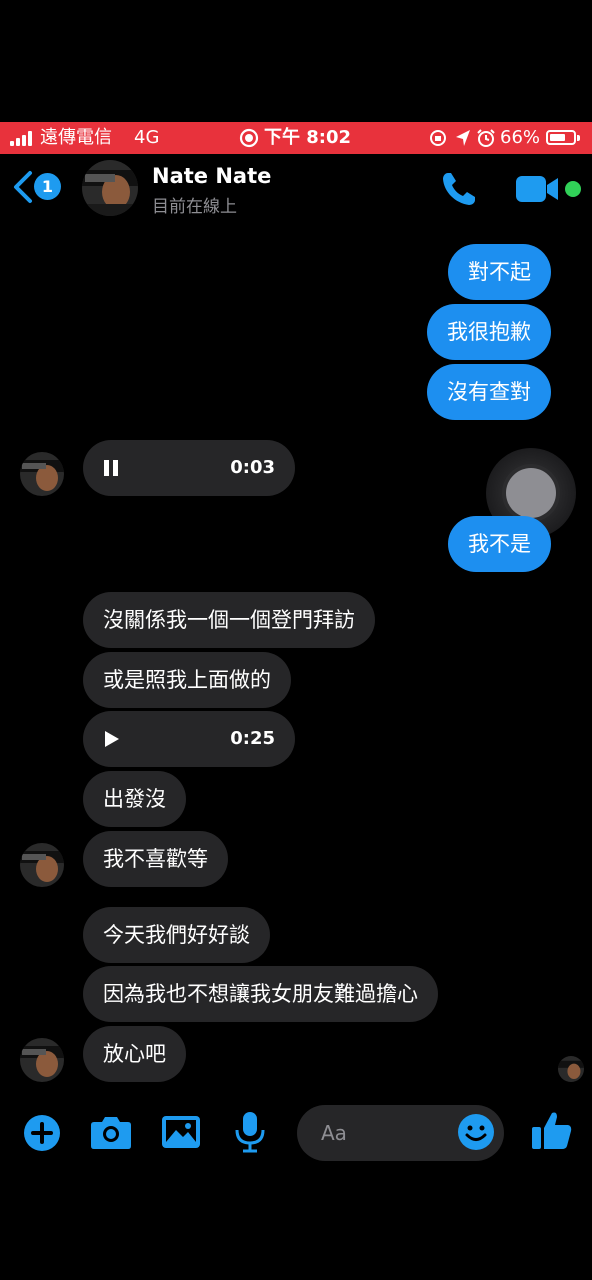  Describe the element at coordinates (189, 468) in the screenshot. I see `audio-message: 0:03` at that location.